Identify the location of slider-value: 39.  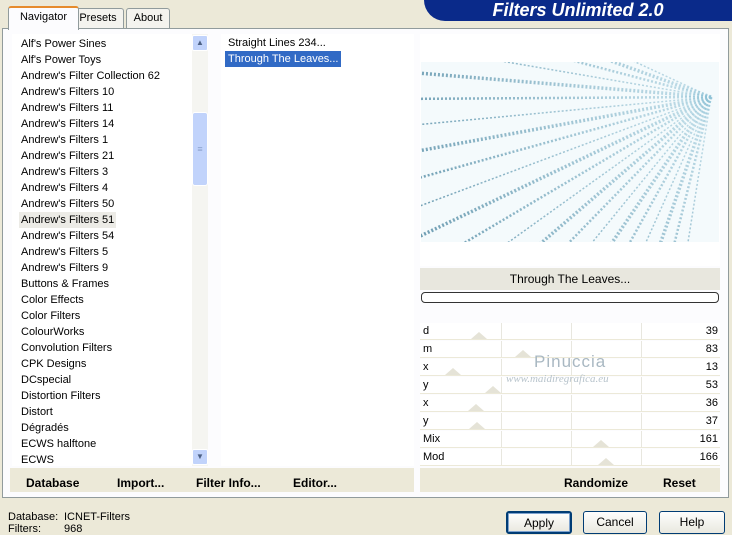
(711, 331).